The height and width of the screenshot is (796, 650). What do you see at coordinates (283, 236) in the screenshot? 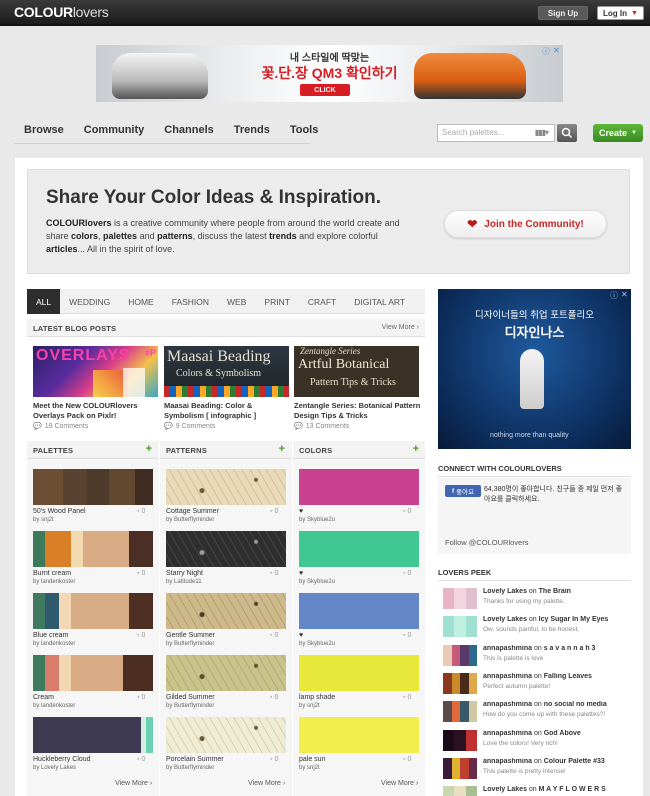
I see `hero-trends: trends` at bounding box center [283, 236].